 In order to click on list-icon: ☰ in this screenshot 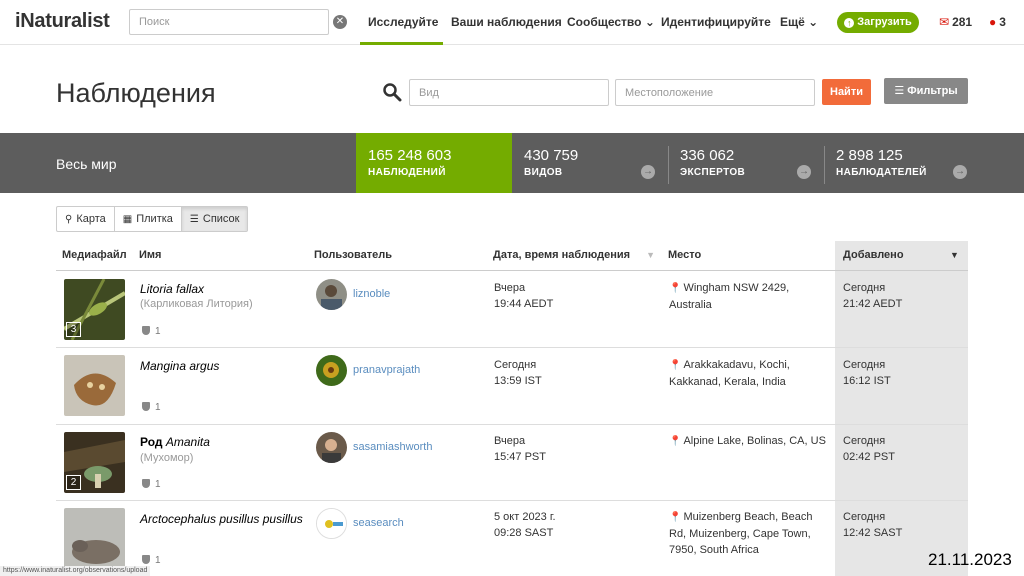, I will do `click(194, 219)`.